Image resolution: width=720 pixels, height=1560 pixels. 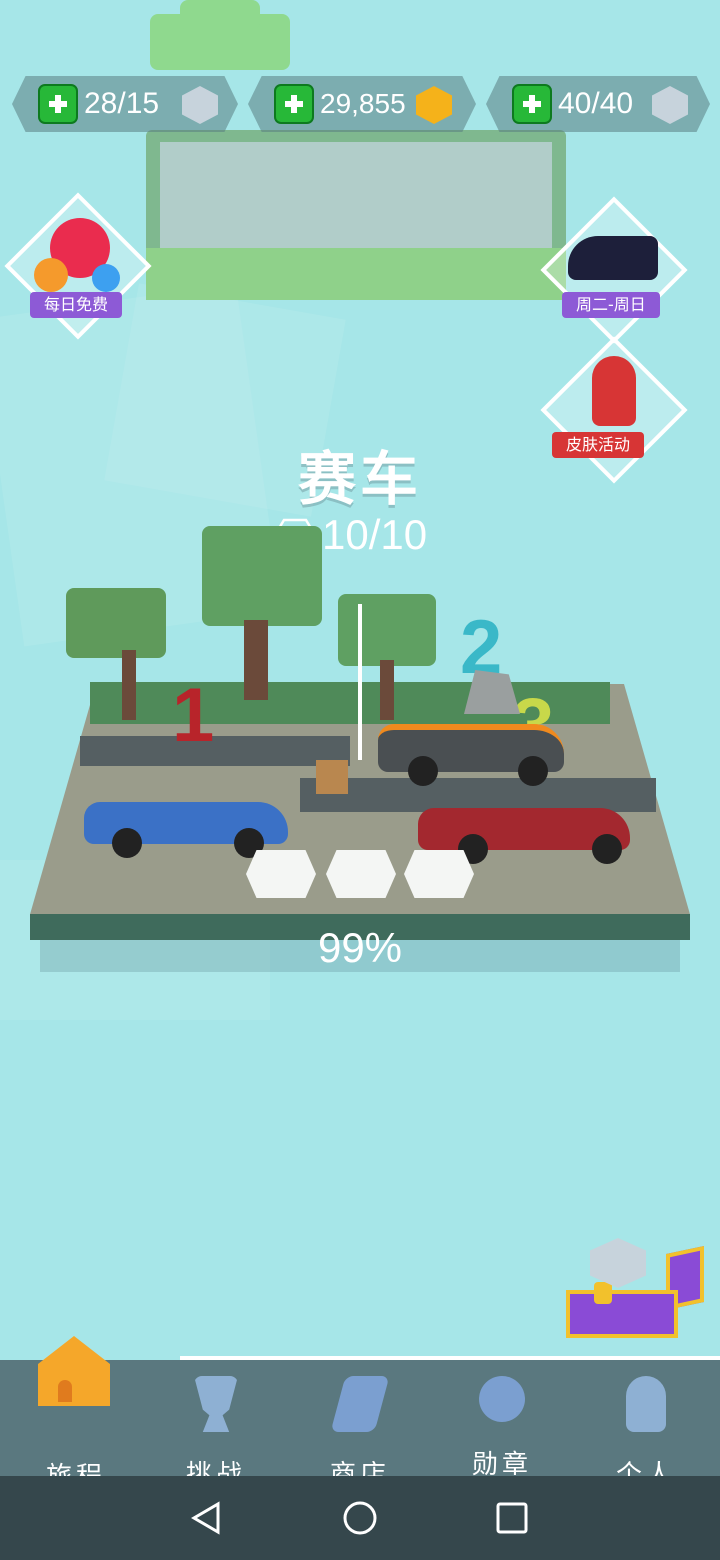 What do you see at coordinates (356, 215) in the screenshot?
I see `garden-scenery` at bounding box center [356, 215].